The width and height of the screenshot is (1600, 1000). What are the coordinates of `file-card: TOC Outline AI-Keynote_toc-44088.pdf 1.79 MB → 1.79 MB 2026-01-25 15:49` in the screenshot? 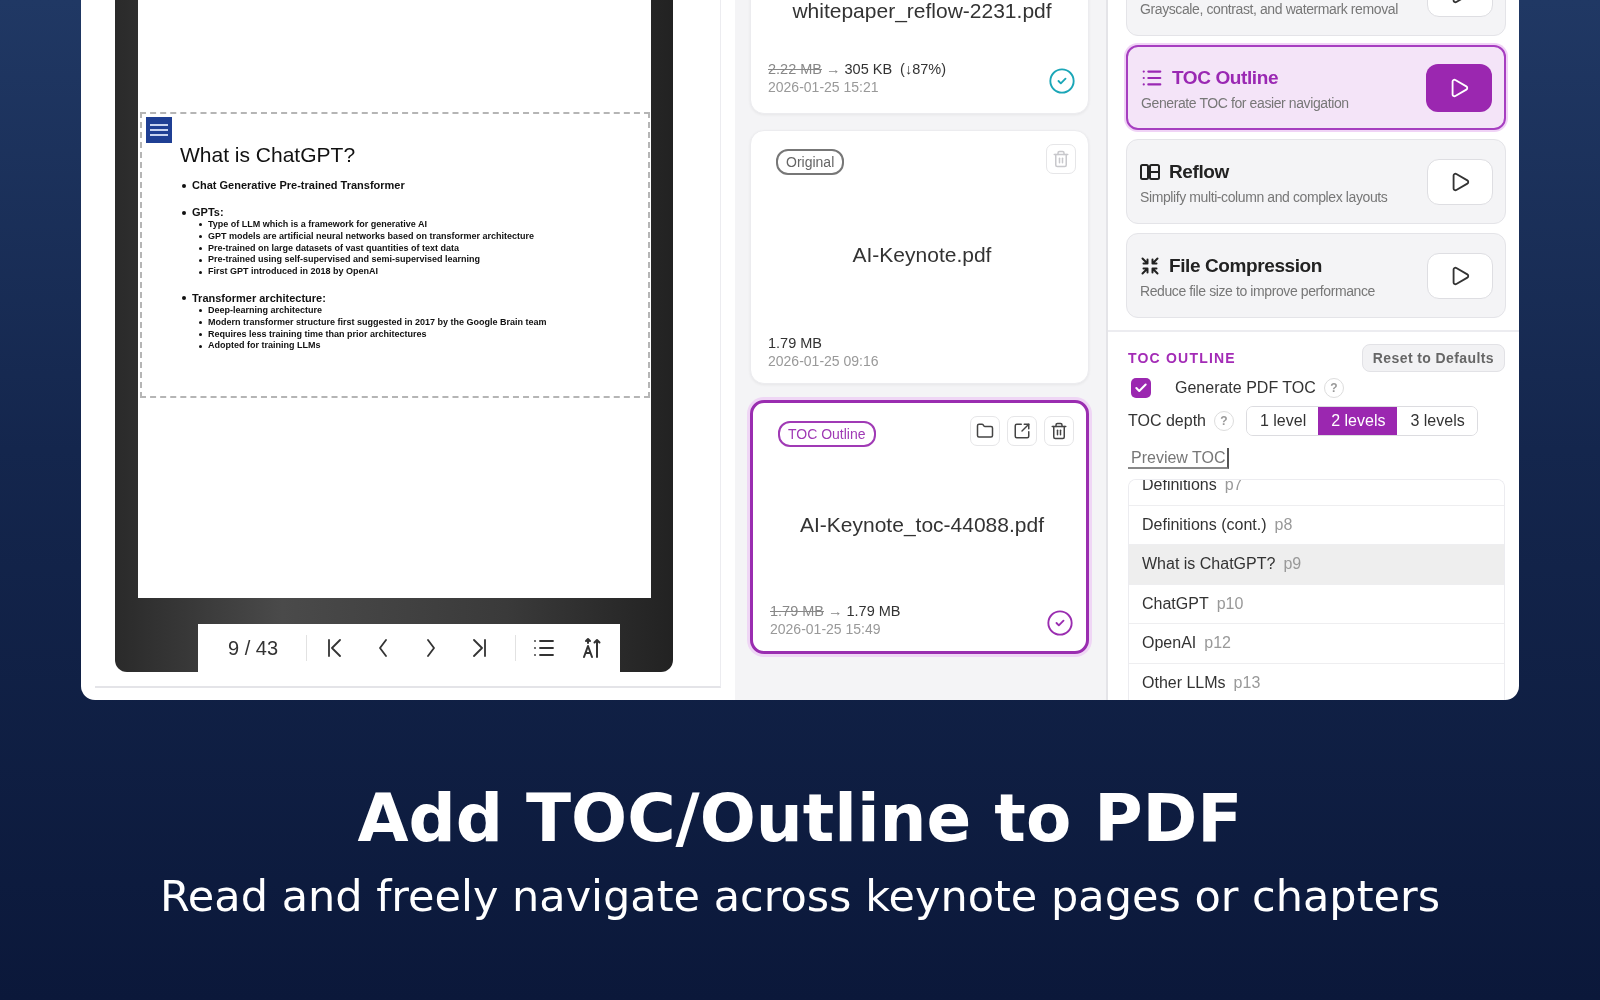 It's located at (919, 527).